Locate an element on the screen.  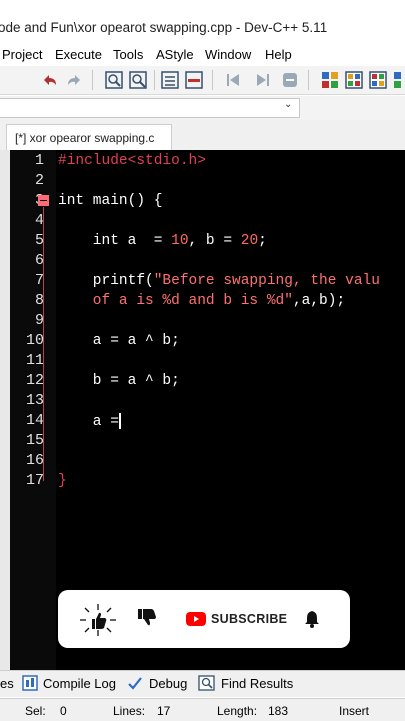
number-token: 20 is located at coordinates (249, 241).